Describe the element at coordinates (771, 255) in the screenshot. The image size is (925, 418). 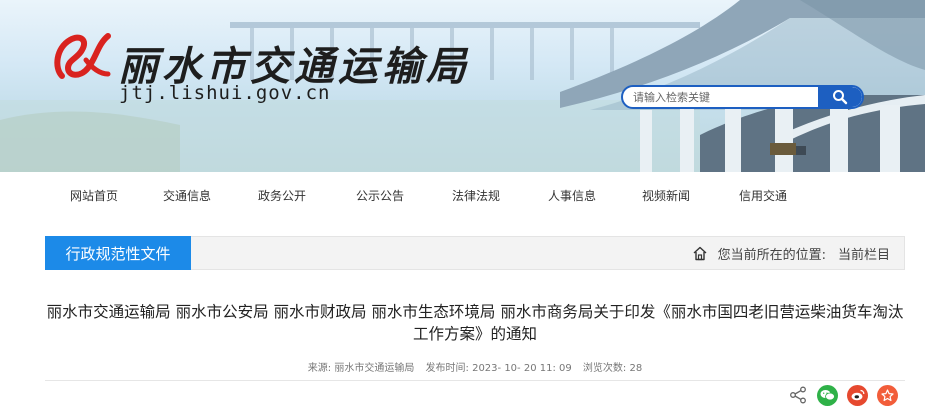
I see `location-label: 您当前所在的位置:` at that location.